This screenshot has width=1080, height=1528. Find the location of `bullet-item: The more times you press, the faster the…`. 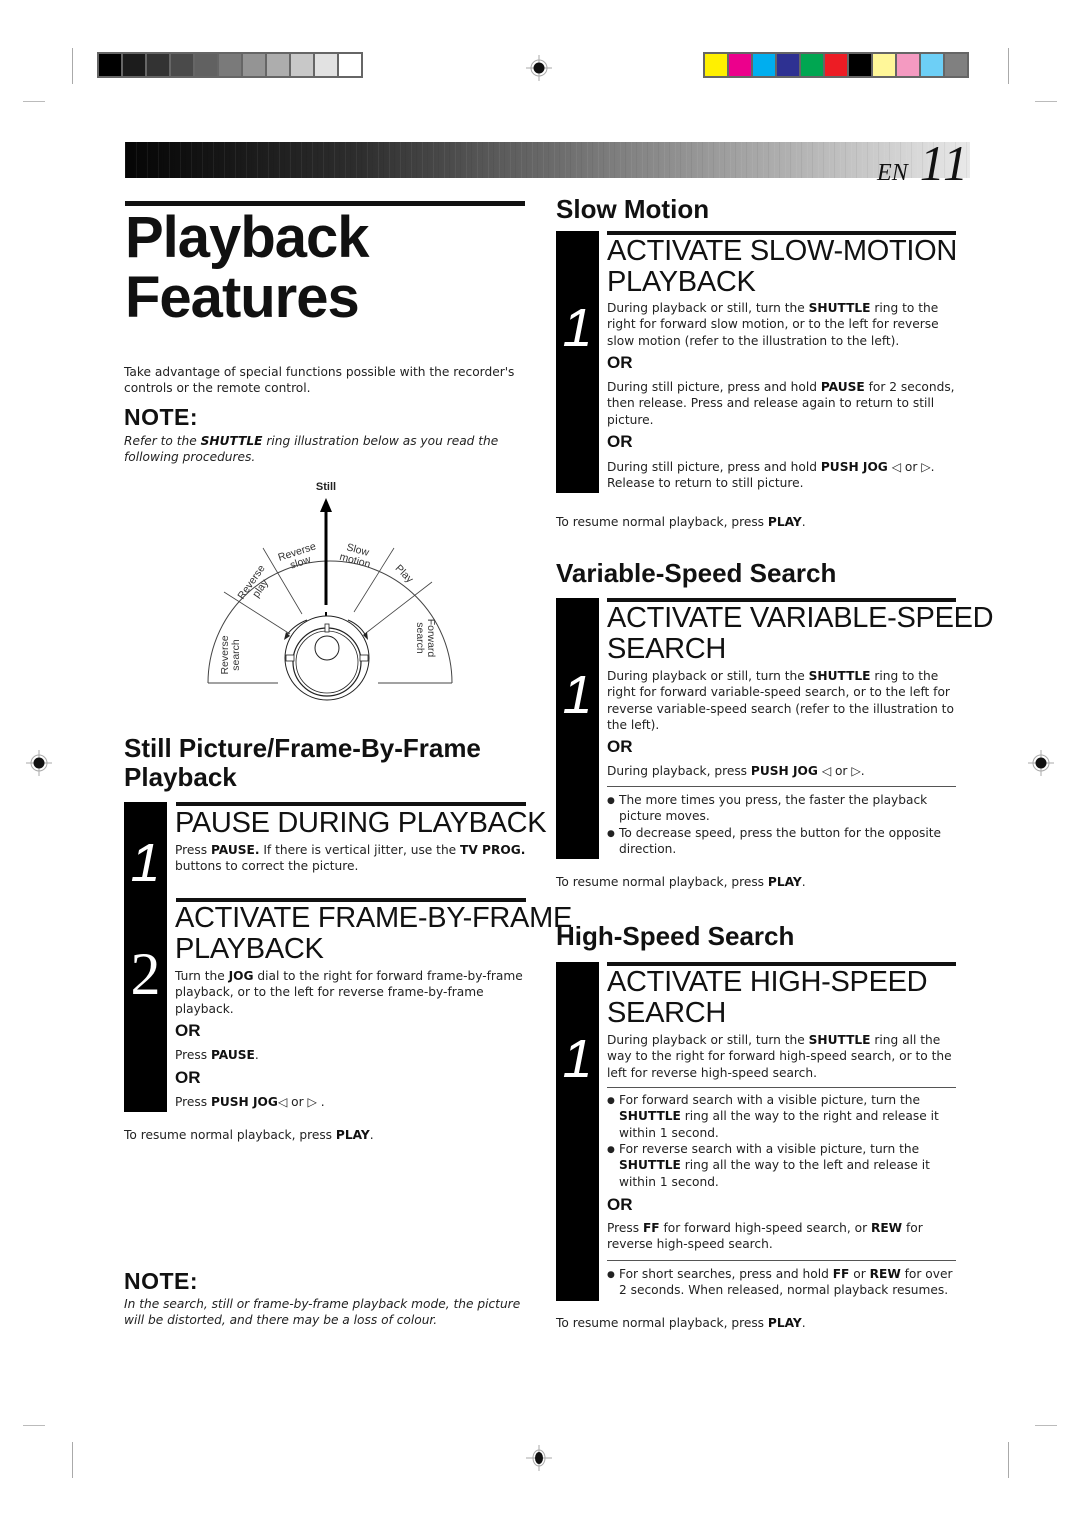

bullet-item: The more times you press, the faster the… is located at coordinates (783, 808).